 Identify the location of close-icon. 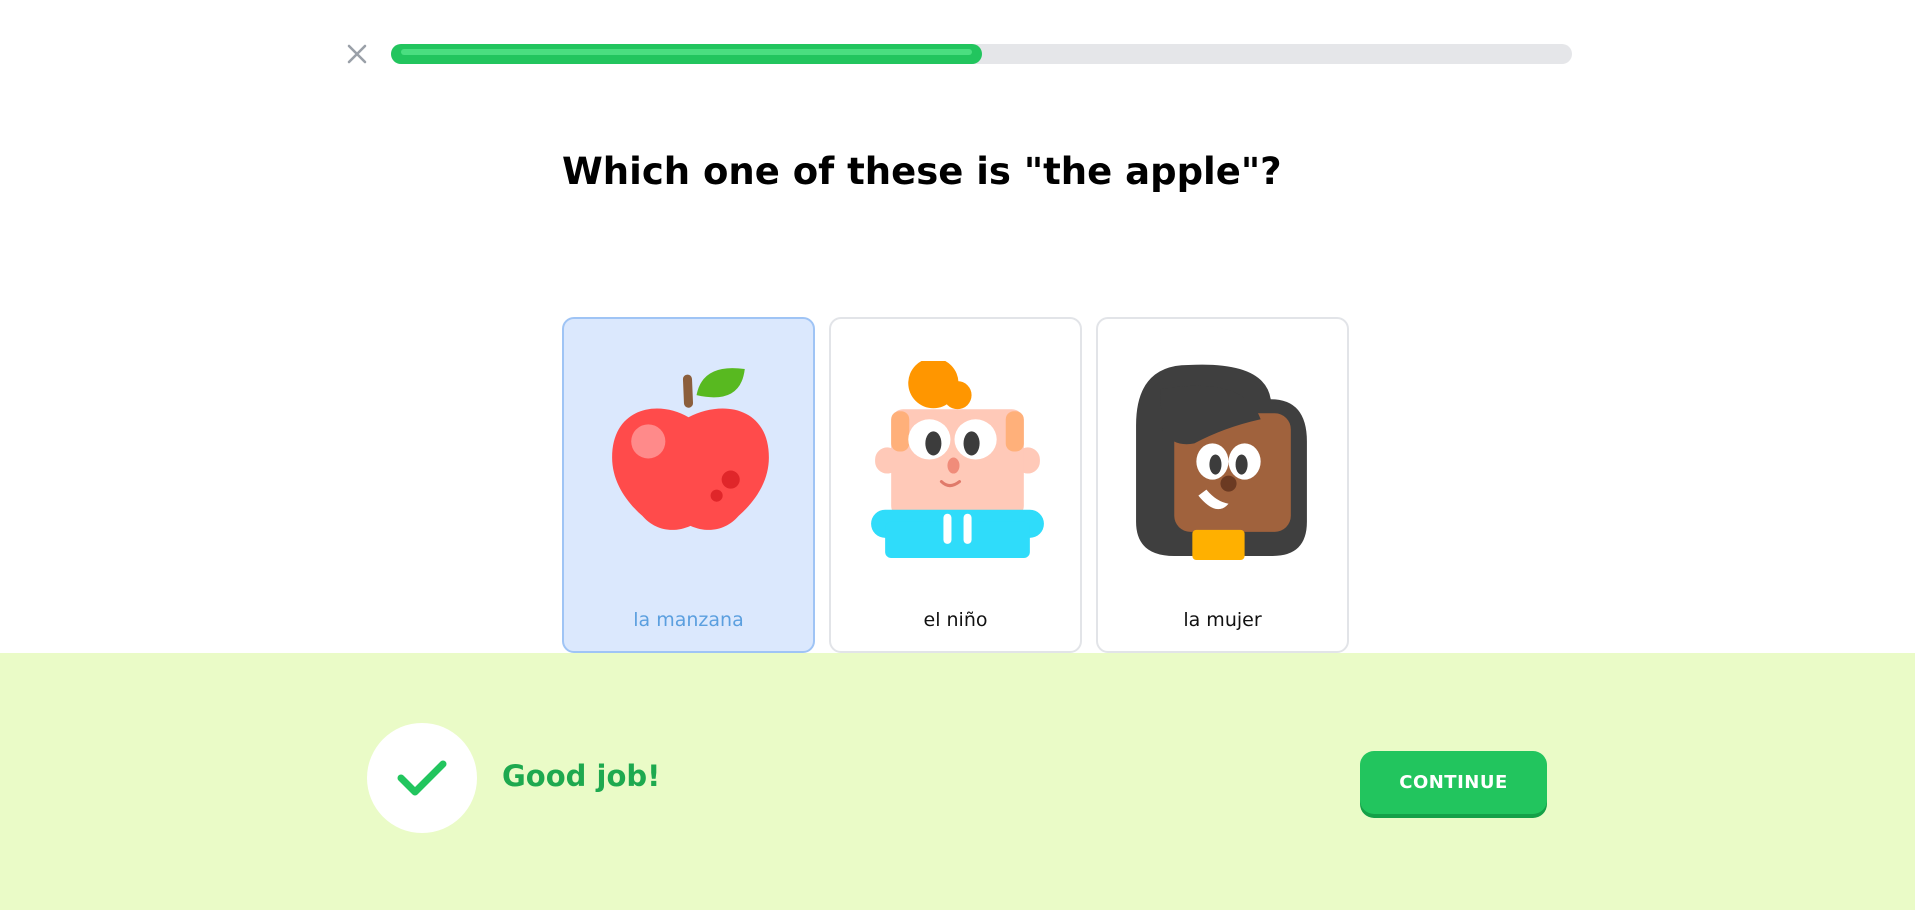
(357, 54).